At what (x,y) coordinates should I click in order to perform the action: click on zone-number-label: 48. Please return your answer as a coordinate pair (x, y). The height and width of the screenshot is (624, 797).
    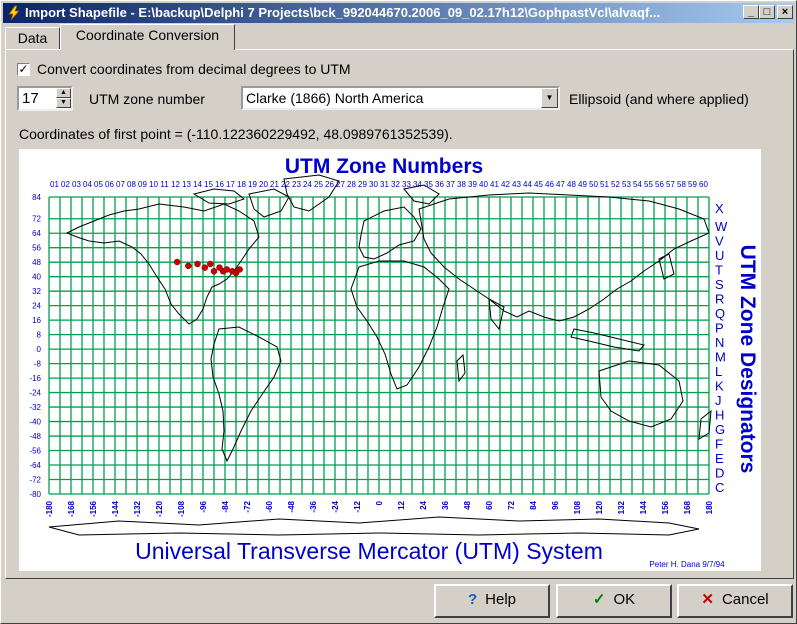
    Looking at the image, I should click on (571, 184).